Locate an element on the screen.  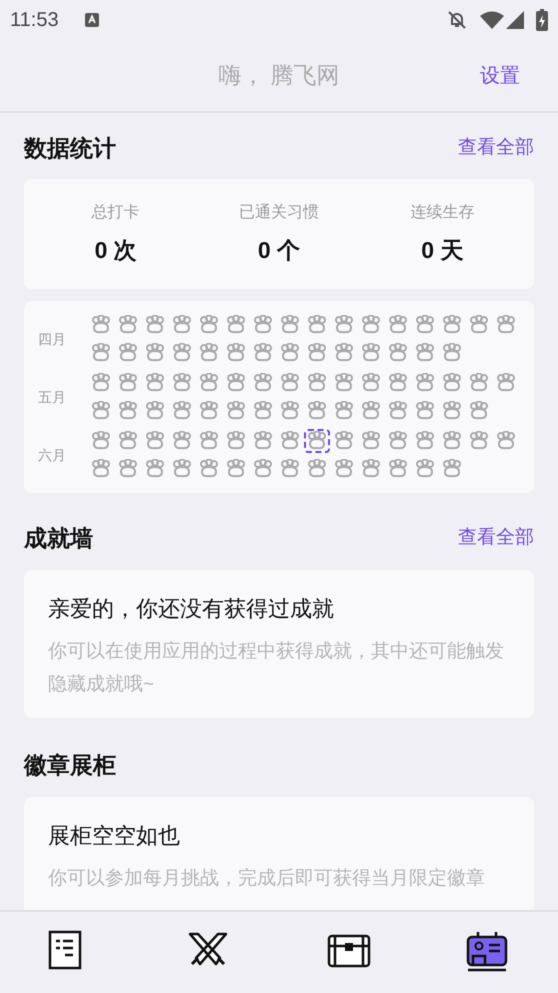
signal-icon is located at coordinates (515, 20).